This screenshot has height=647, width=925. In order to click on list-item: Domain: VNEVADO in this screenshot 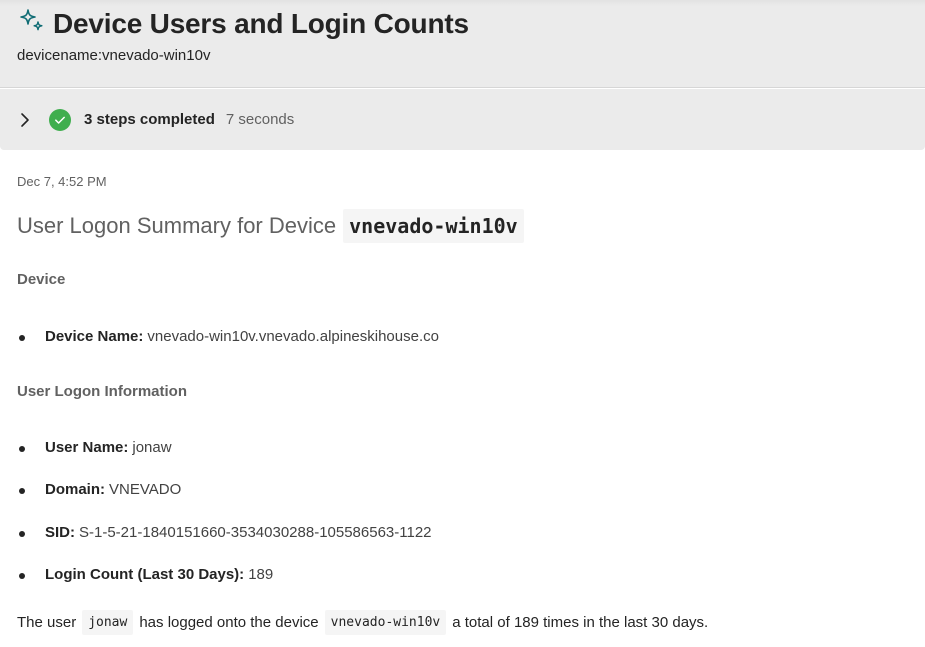, I will do `click(100, 489)`.